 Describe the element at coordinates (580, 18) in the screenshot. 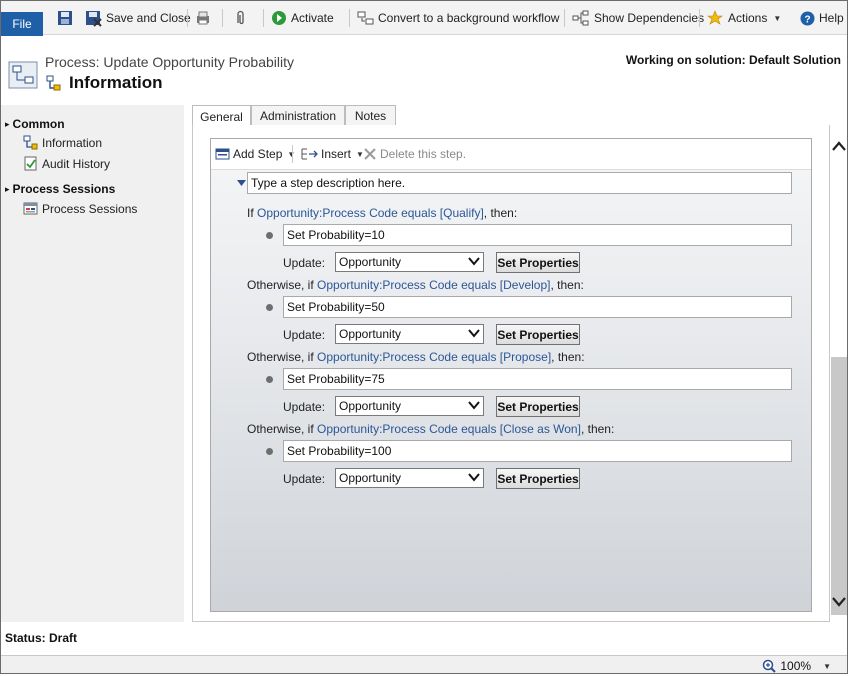

I see `dependencies-icon` at that location.